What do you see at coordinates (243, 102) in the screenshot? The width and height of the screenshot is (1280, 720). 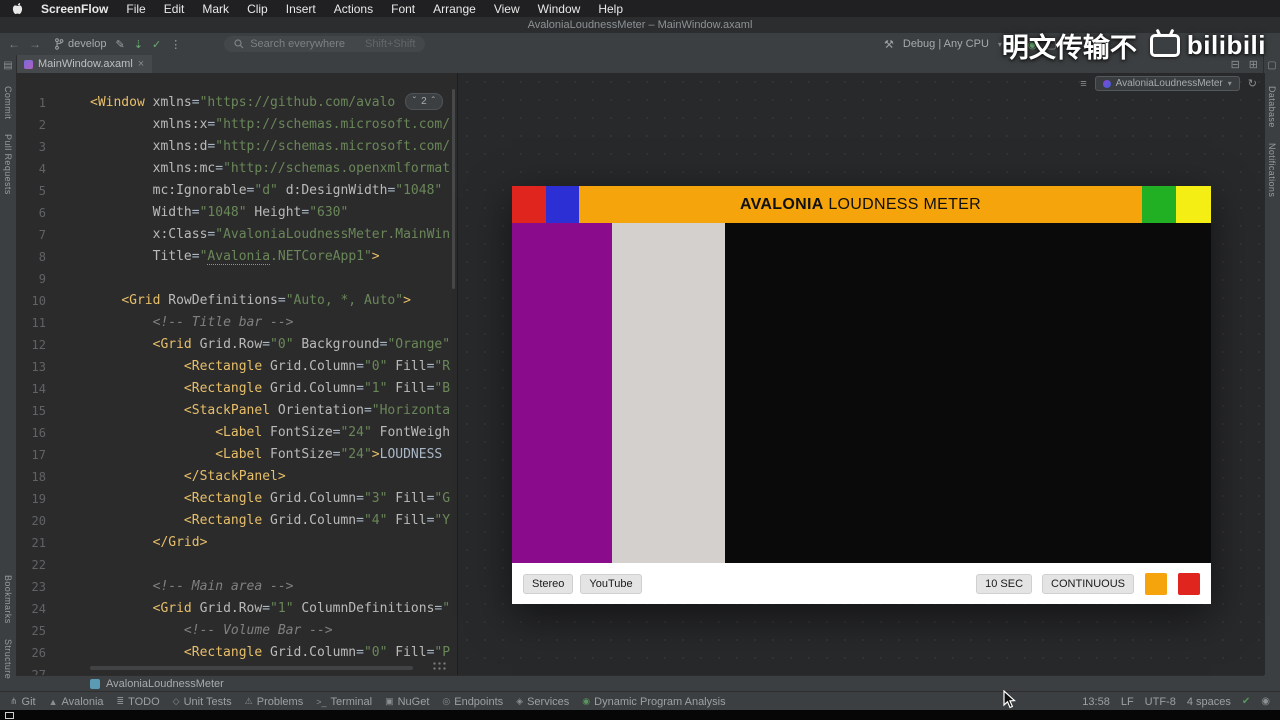 I see `line-code: <Window xmlns="https://github.com/avalo` at bounding box center [243, 102].